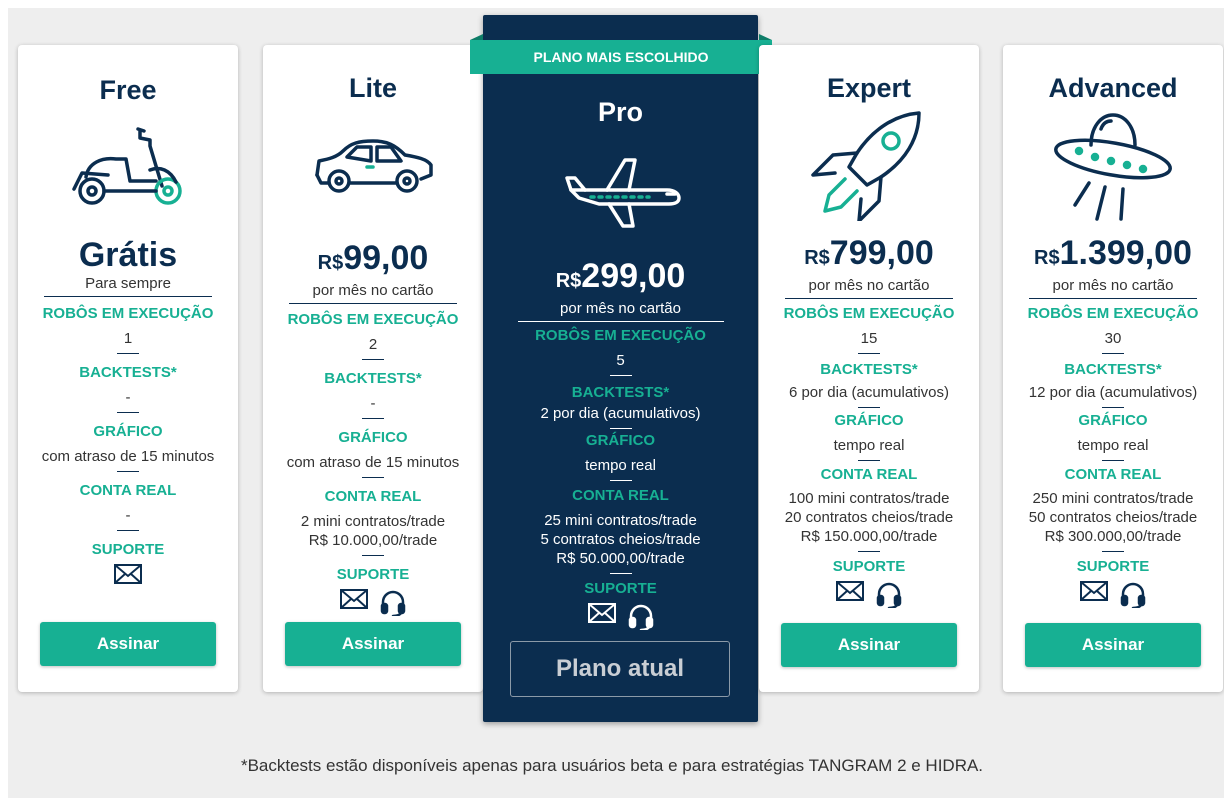 Image resolution: width=1224 pixels, height=798 pixels. Describe the element at coordinates (620, 465) in the screenshot. I see `chart-value: tempo real` at that location.